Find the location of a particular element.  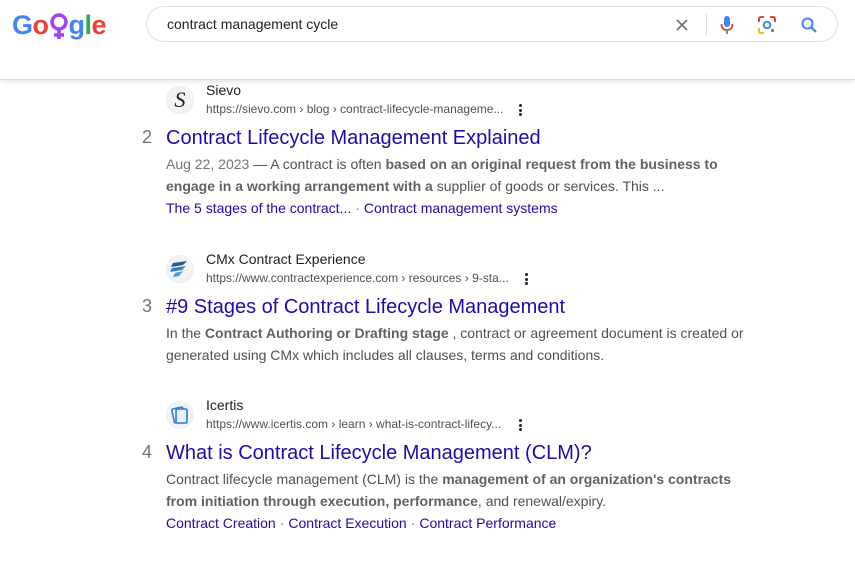

close-icon is located at coordinates (682, 25).